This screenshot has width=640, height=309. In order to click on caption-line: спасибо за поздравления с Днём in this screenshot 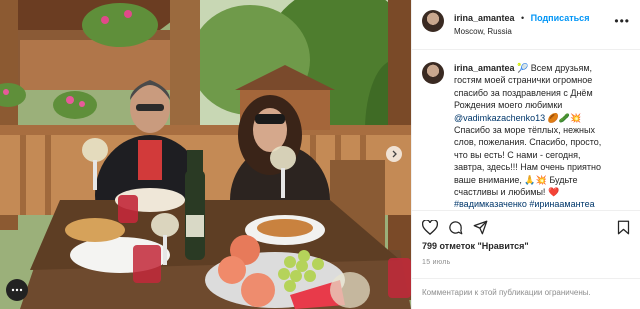, I will do `click(523, 92)`.